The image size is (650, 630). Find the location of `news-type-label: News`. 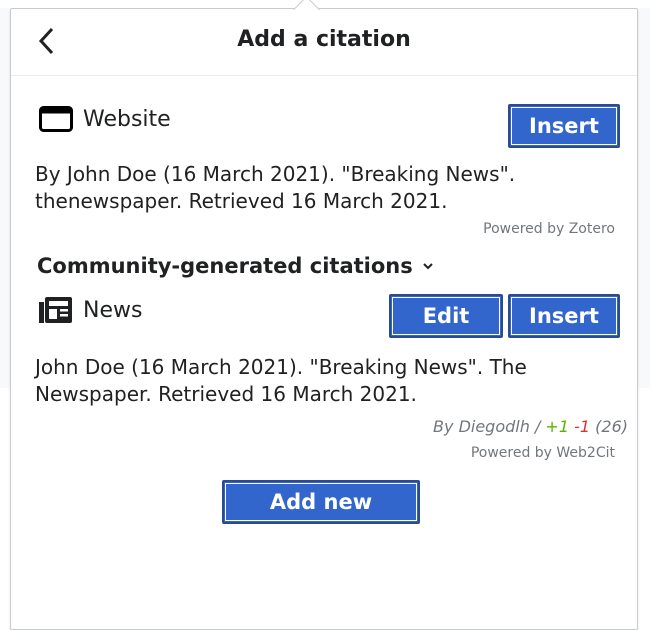

news-type-label: News is located at coordinates (113, 310).